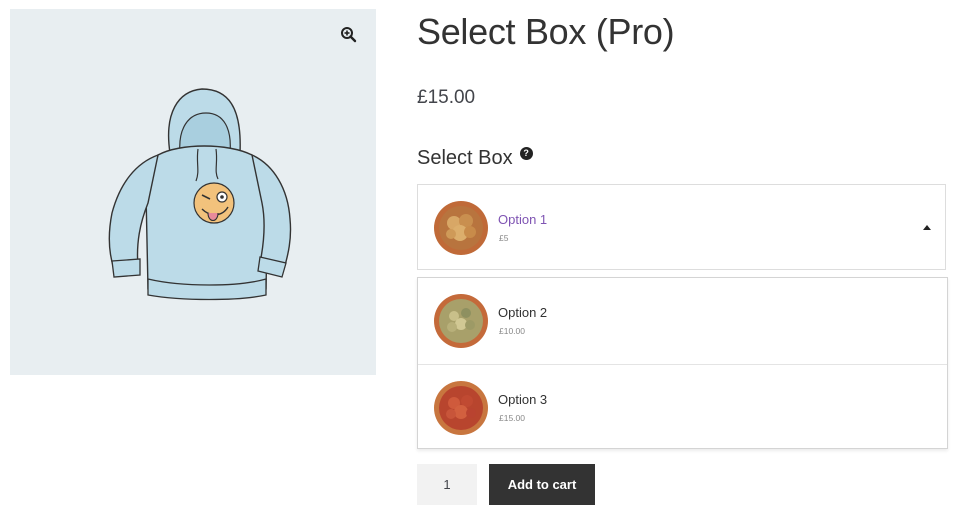 The image size is (960, 523). What do you see at coordinates (542, 484) in the screenshot?
I see `add-to-cart-button: Add to cart` at bounding box center [542, 484].